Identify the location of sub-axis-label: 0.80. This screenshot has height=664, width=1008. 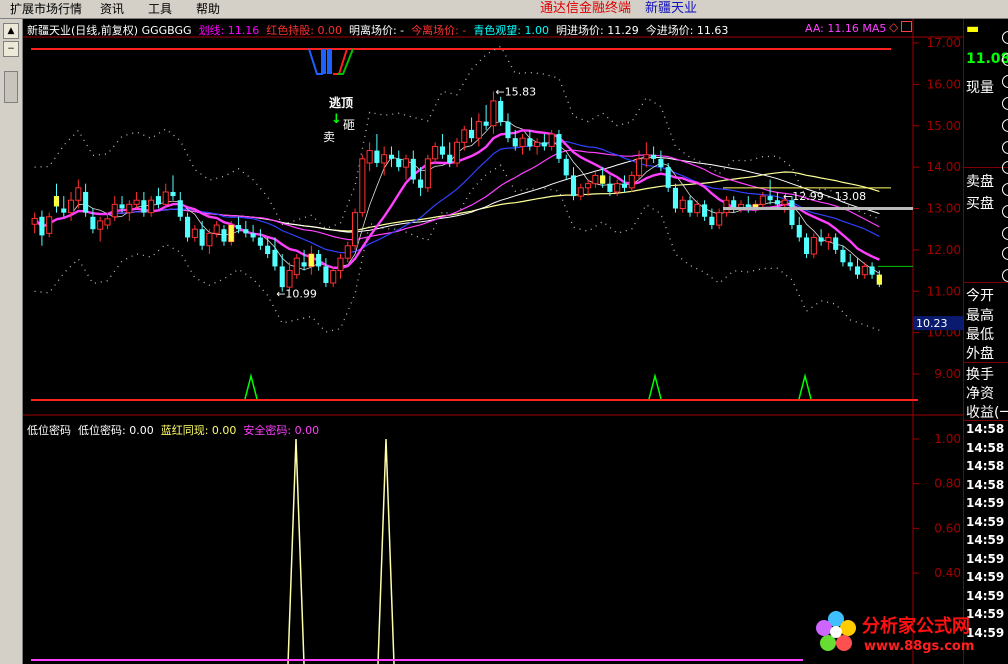
(947, 484).